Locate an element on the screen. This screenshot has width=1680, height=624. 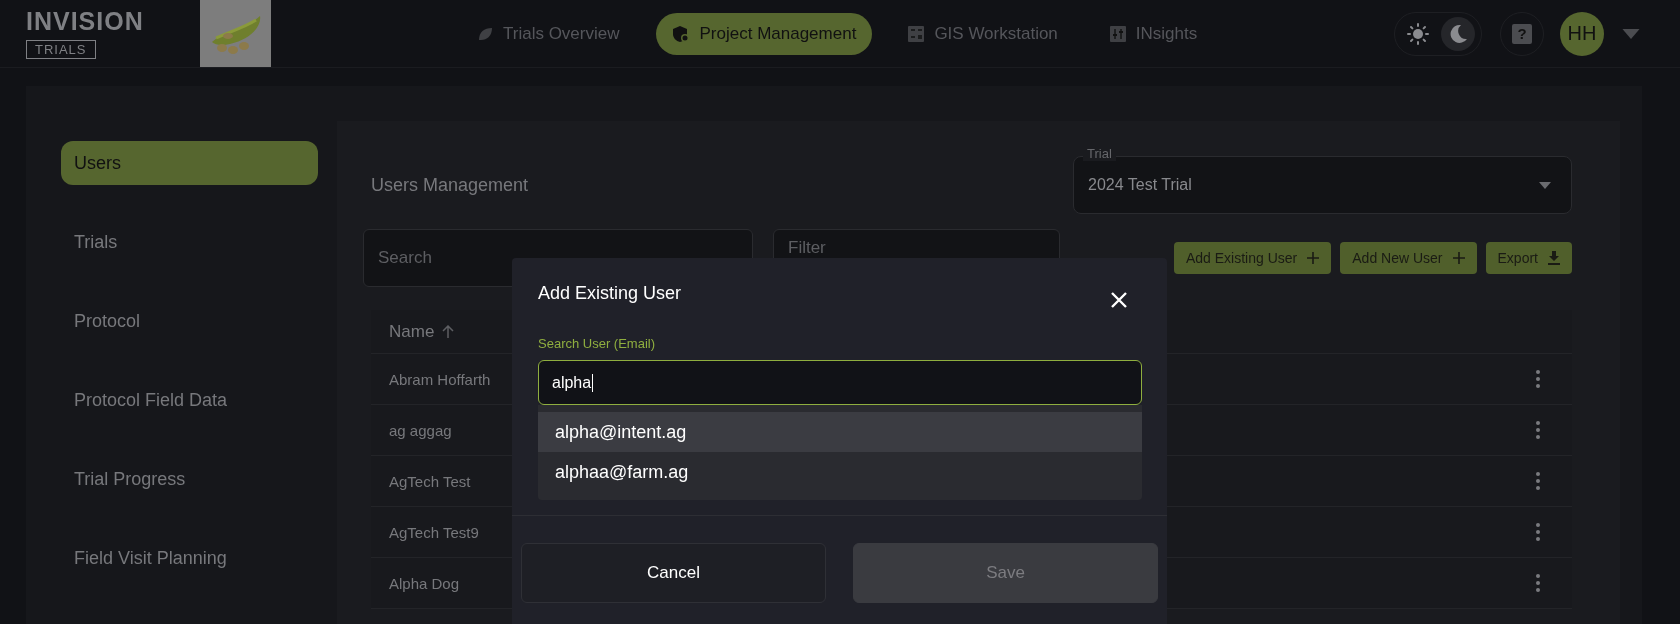
table-cell: ag aggag is located at coordinates (420, 430).